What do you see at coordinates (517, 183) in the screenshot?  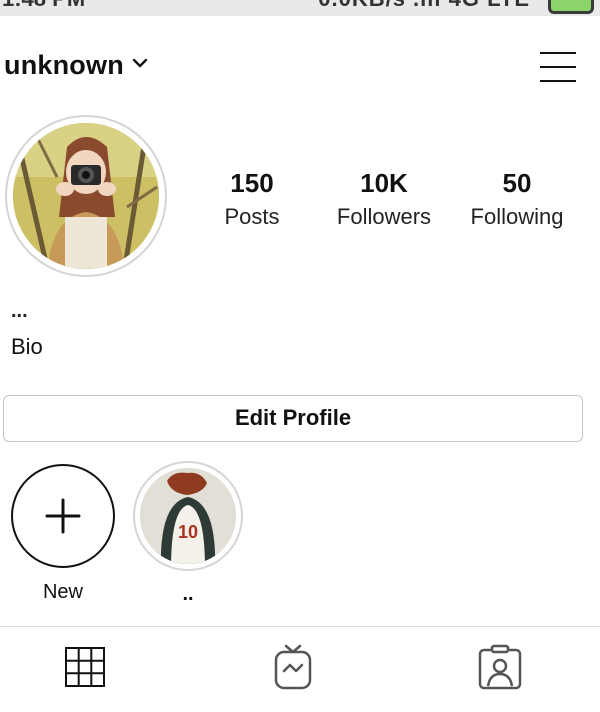 I see `following-count: 50` at bounding box center [517, 183].